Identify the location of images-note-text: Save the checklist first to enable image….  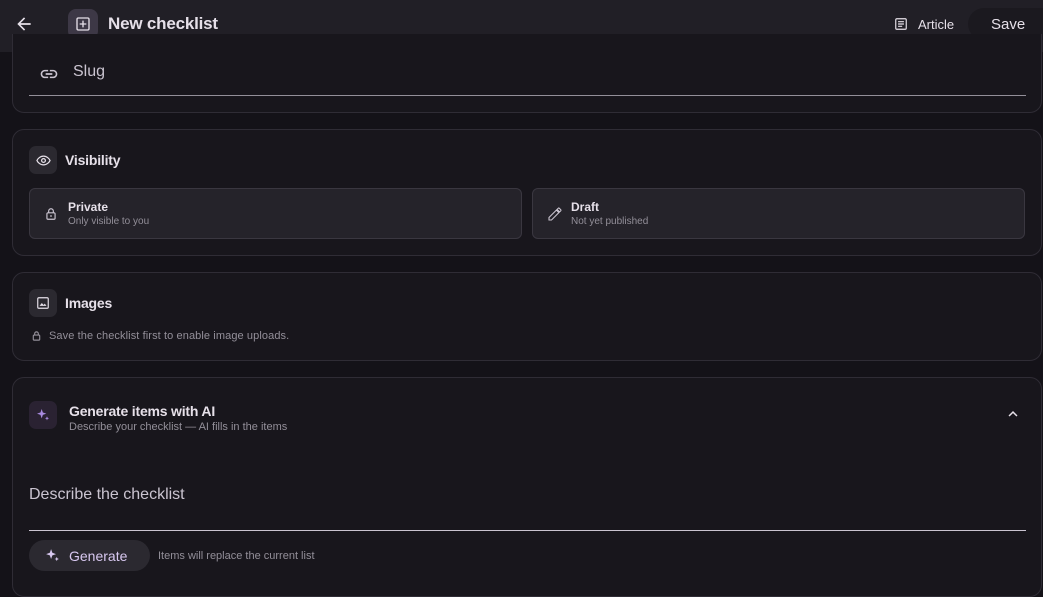
(169, 336).